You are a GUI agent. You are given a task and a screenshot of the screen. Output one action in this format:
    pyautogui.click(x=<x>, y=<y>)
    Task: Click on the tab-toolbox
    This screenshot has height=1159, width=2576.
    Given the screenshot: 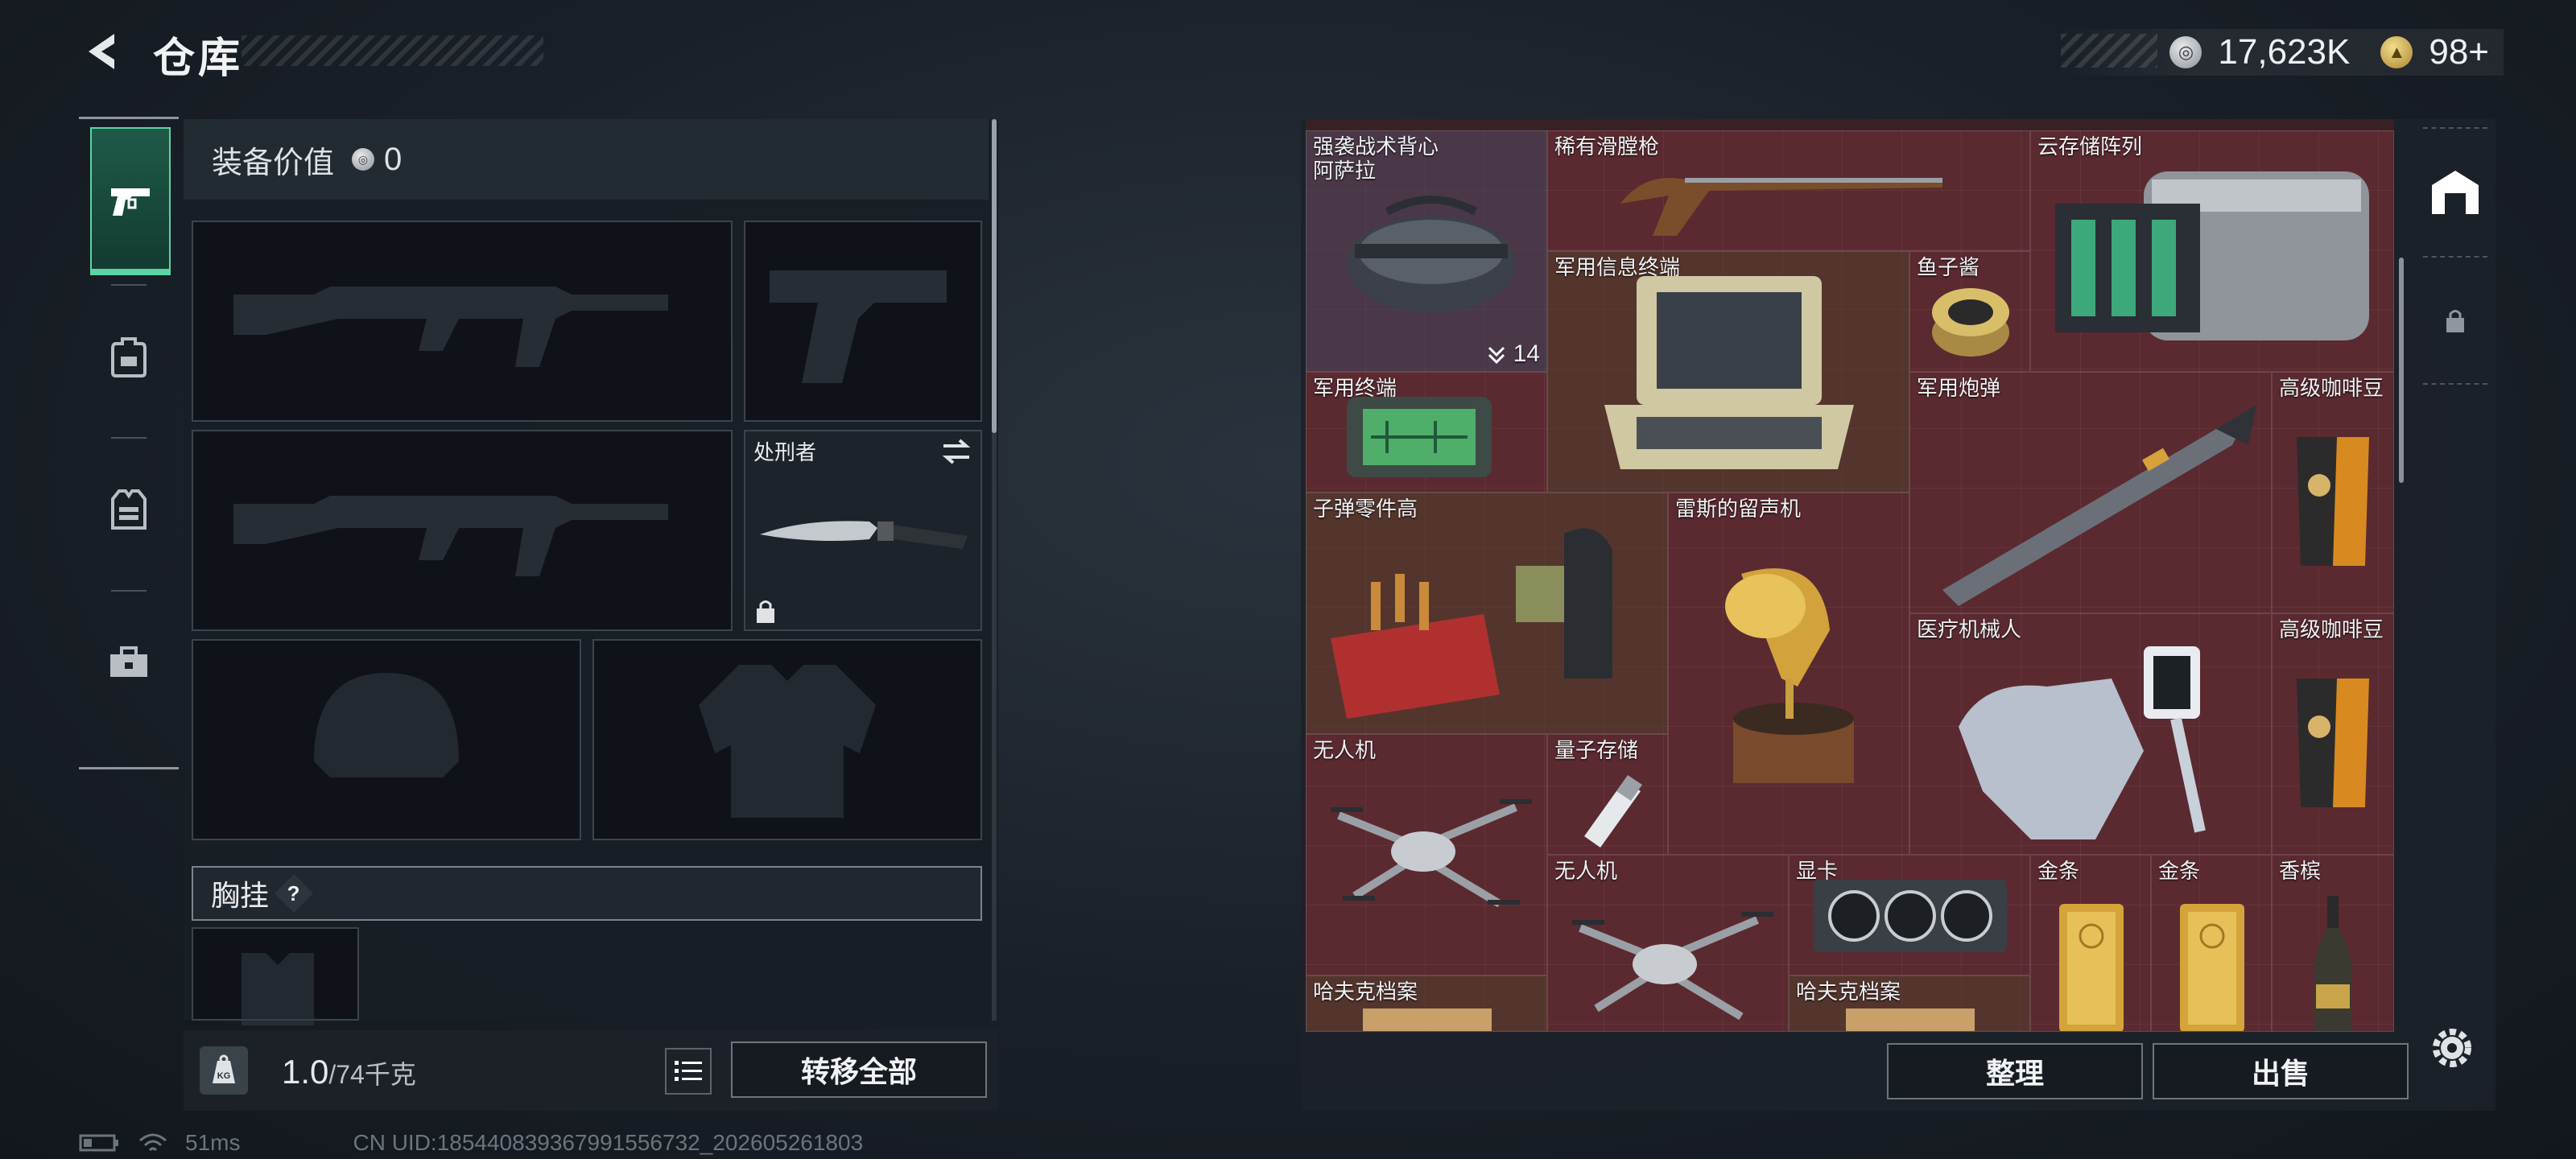 What is the action you would take?
    pyautogui.click(x=128, y=662)
    